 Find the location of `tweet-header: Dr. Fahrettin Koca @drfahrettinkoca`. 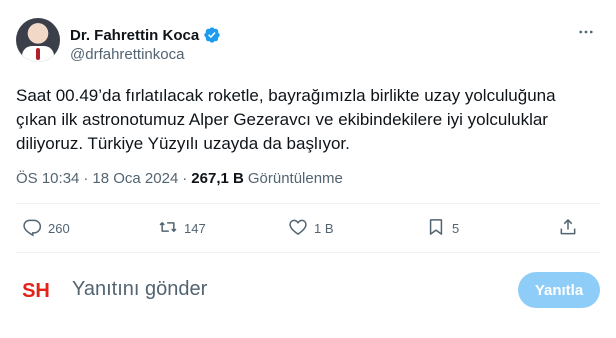

tweet-header: Dr. Fahrettin Koca @drfahrettinkoca is located at coordinates (308, 44).